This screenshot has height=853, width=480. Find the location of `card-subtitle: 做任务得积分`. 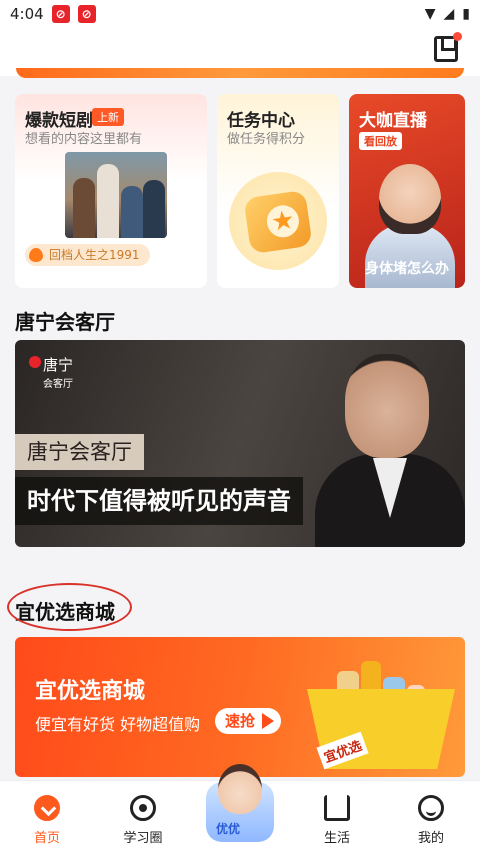

card-subtitle: 做任务得积分 is located at coordinates (266, 139).